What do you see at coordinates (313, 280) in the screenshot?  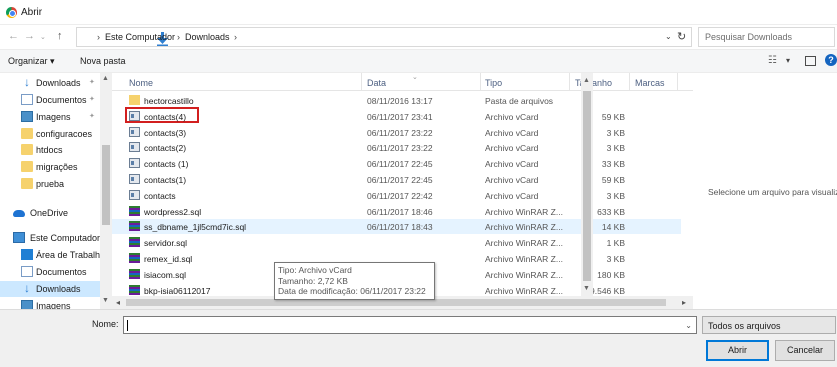 I see `tooltip-size: Tamanho: 2,72 KB` at bounding box center [313, 280].